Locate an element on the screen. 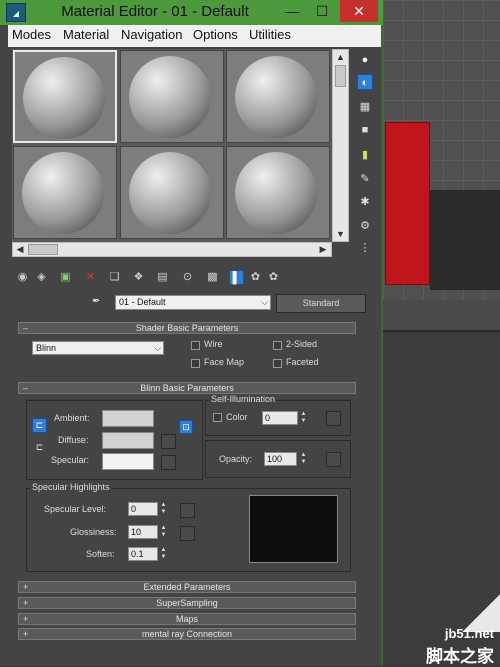 The width and height of the screenshot is (500, 667). material-name-dropdown: 01 - Default ⌵ is located at coordinates (193, 302).